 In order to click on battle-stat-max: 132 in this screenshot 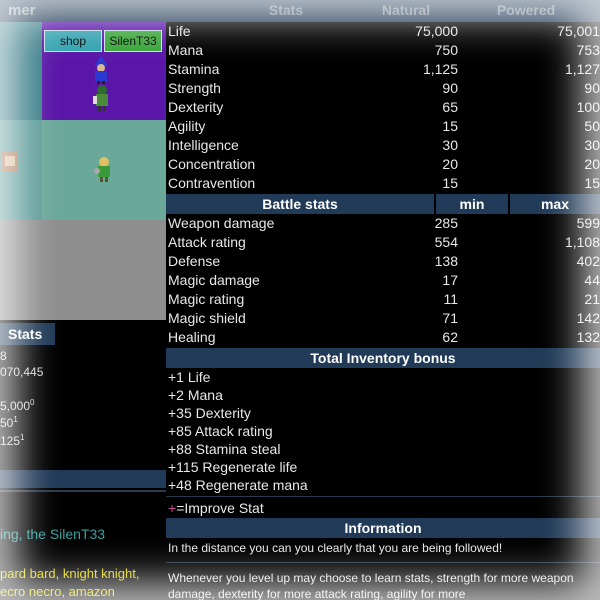, I will do `click(588, 337)`.